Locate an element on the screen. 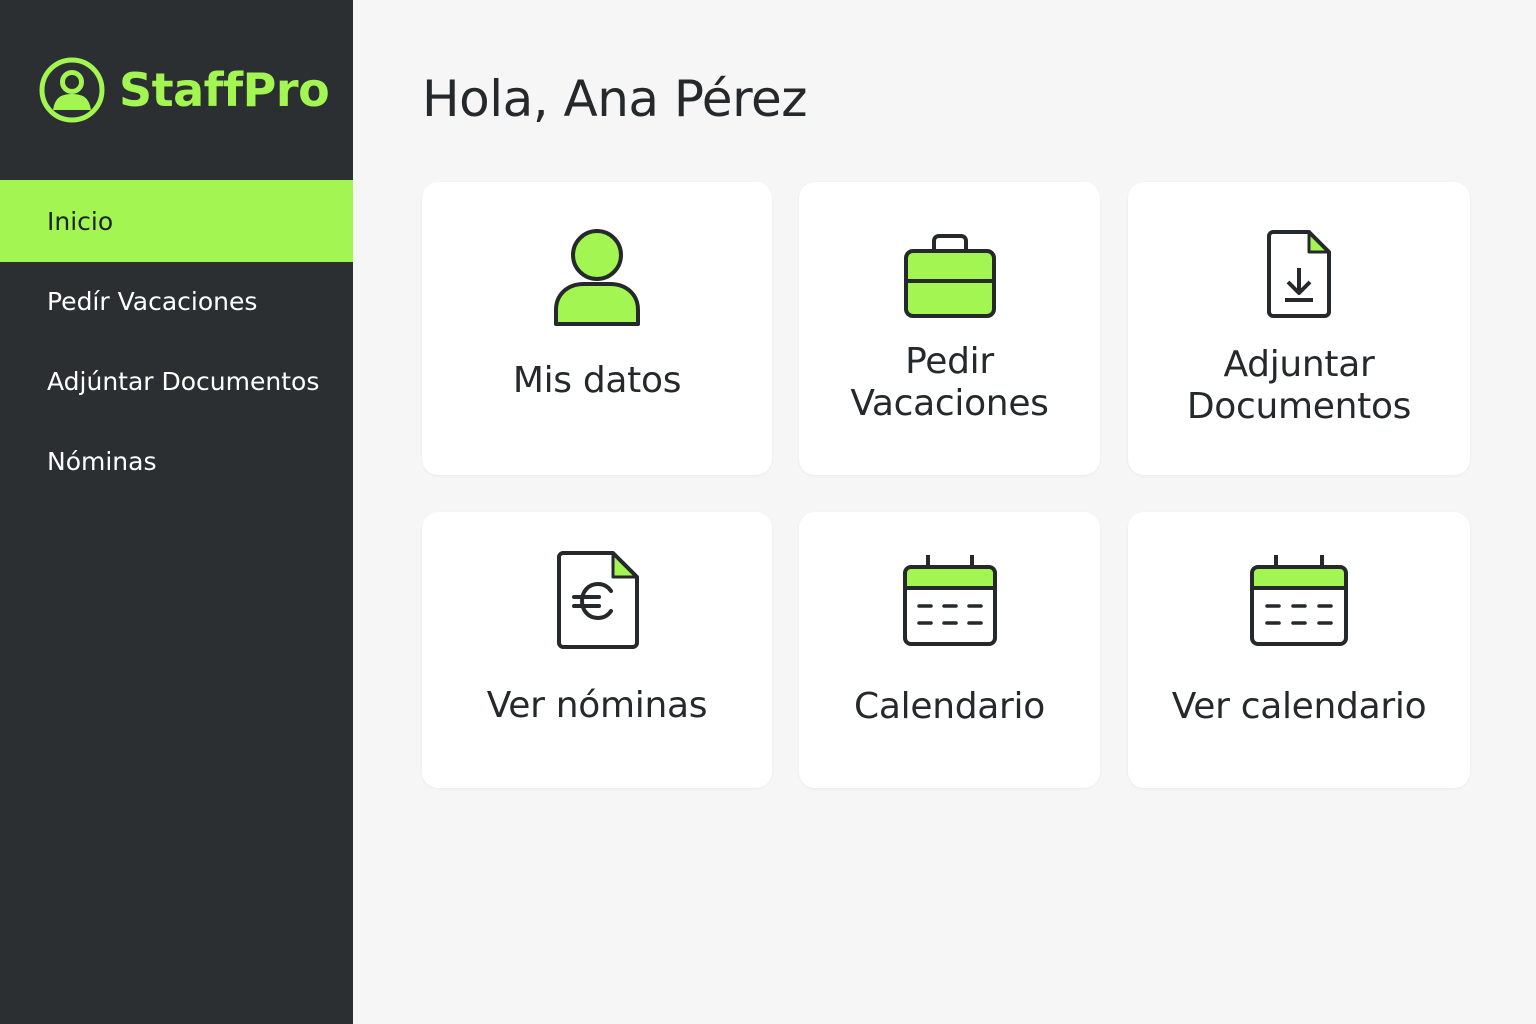 The height and width of the screenshot is (1024, 1536). card-label: Ver calendario is located at coordinates (1299, 706).